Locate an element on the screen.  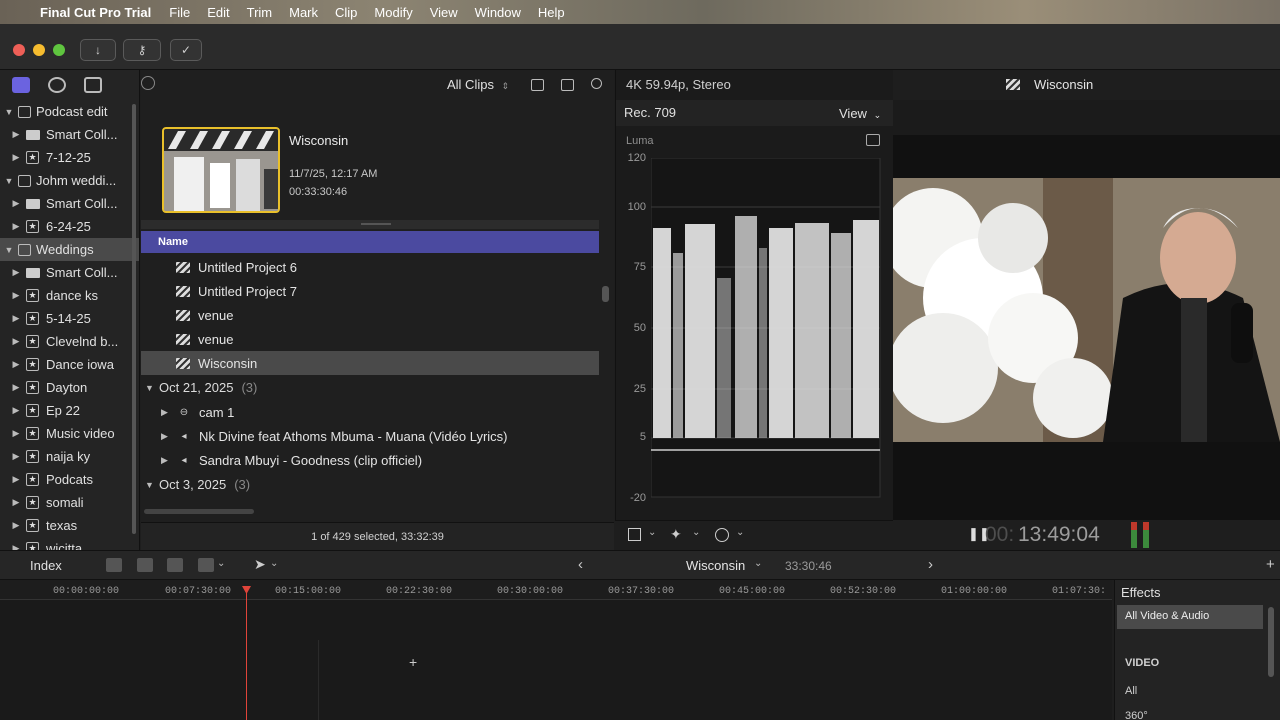
sidebar-item: ▼ Weddings is located at coordinates (69, 249).